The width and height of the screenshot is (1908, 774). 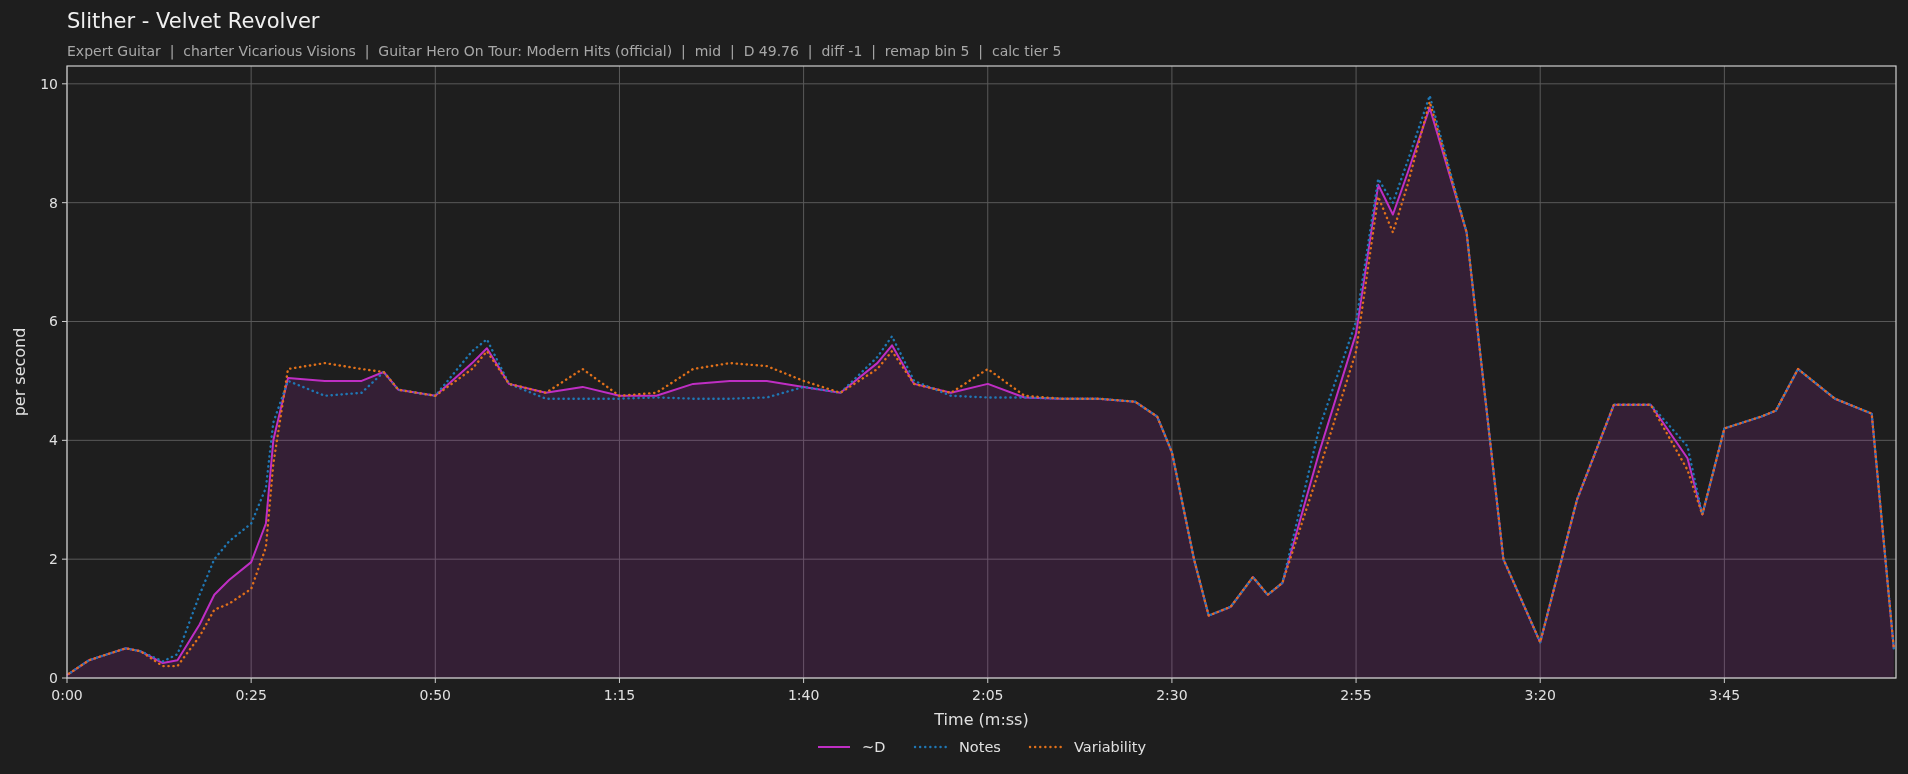 What do you see at coordinates (957, 747) in the screenshot?
I see `legend-entry: Notes` at bounding box center [957, 747].